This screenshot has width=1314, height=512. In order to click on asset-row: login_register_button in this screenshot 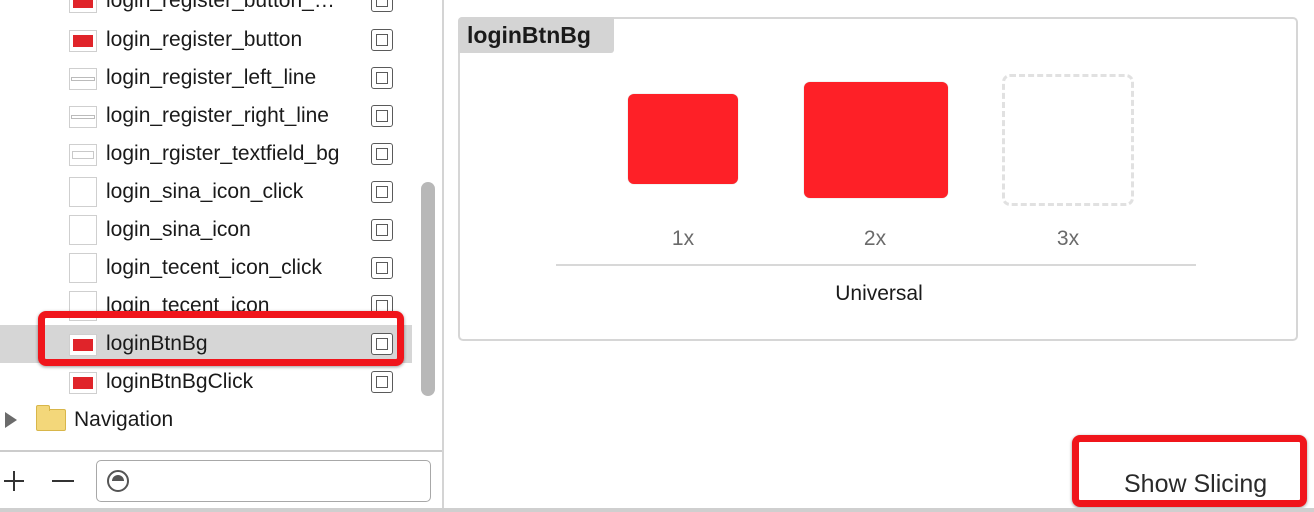, I will do `click(206, 40)`.